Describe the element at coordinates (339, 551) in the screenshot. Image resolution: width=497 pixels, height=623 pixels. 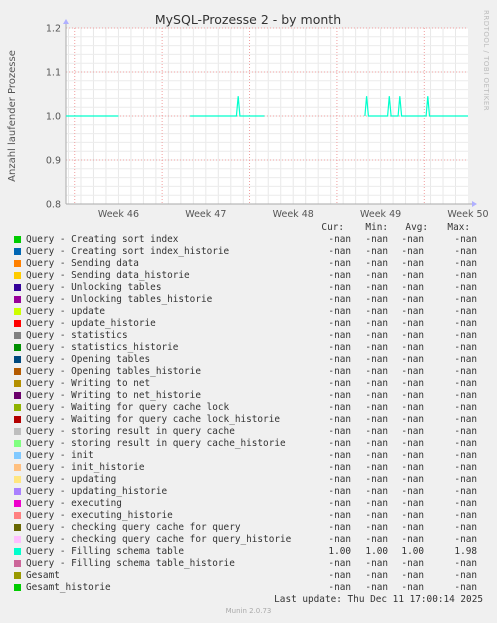
I see `legend-cur-value: 1.00` at that location.